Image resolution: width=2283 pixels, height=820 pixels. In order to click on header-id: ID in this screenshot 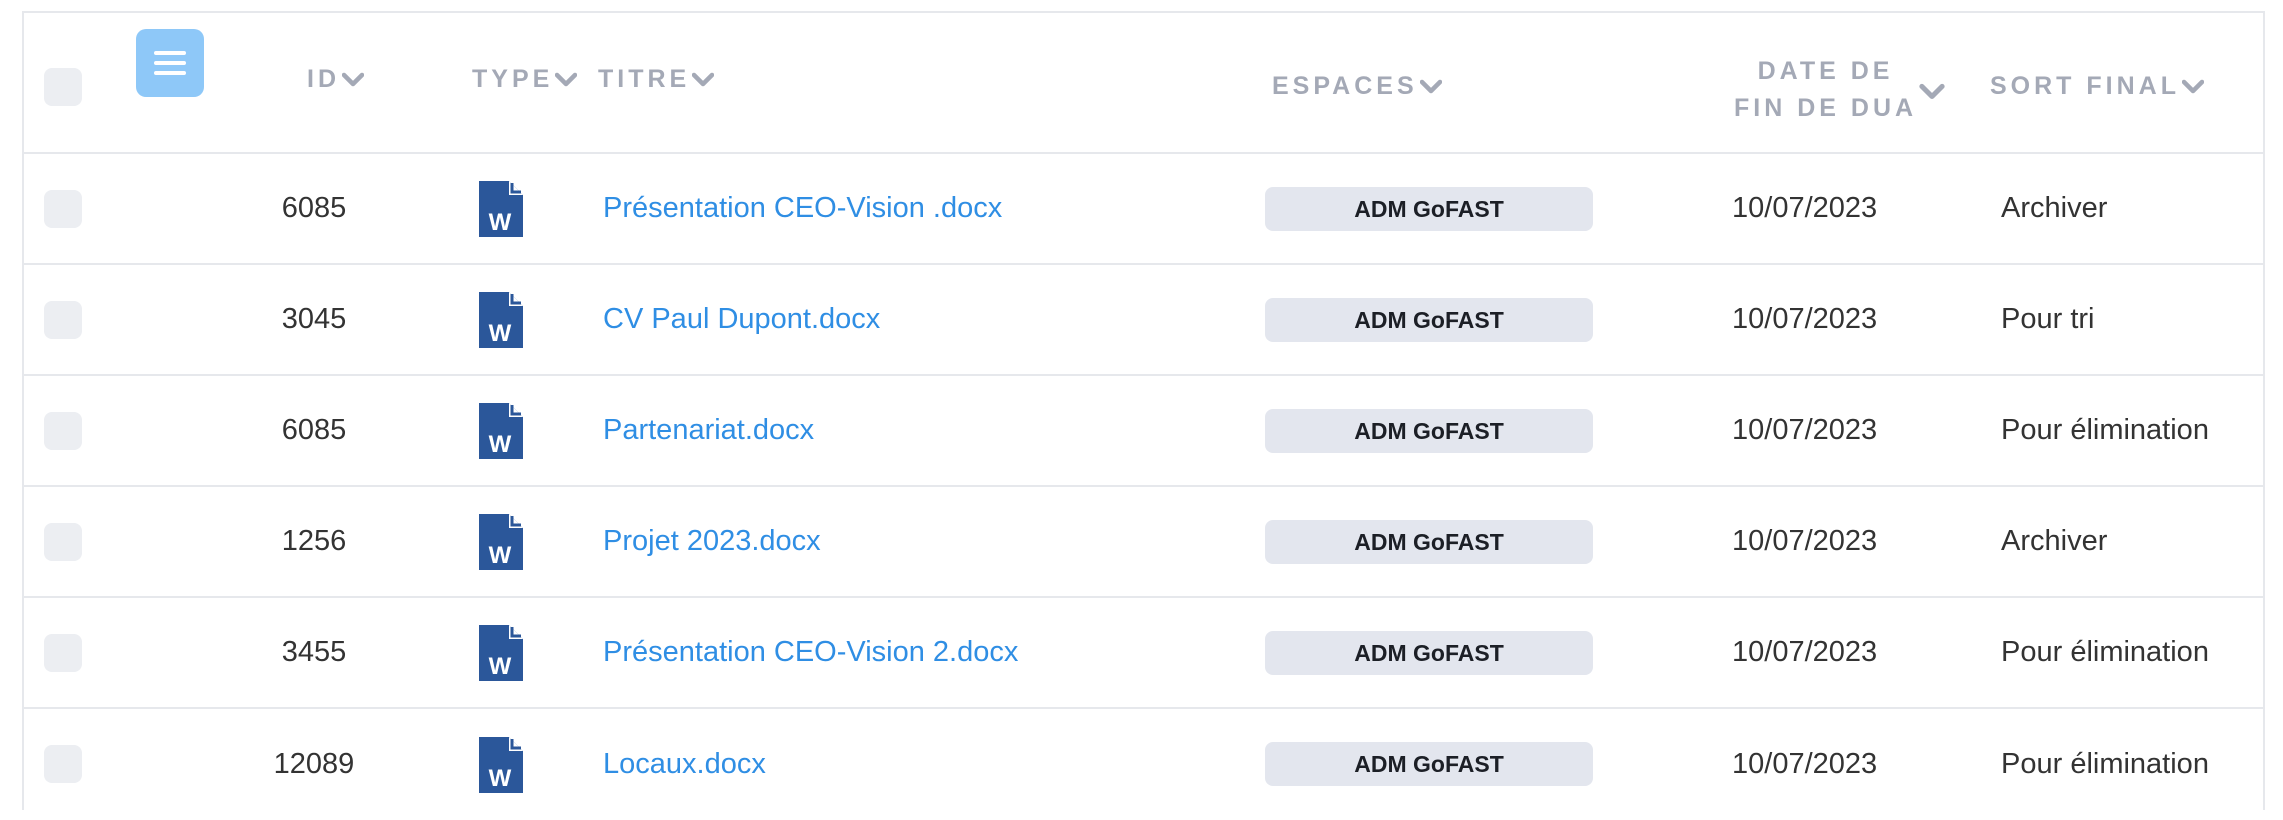, I will do `click(335, 79)`.